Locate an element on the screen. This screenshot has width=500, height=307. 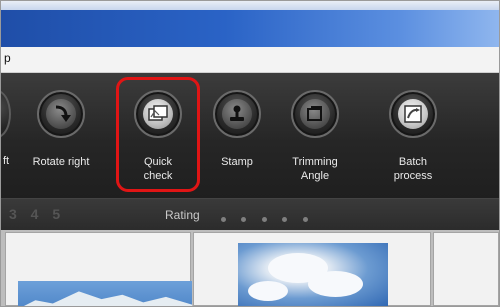
rating-label: Rating is located at coordinates (182, 215).